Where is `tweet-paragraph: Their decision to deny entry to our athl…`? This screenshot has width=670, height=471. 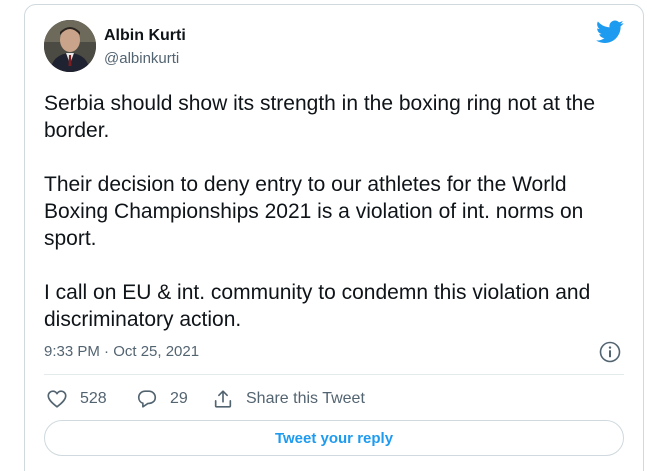 tweet-paragraph: Their decision to deny entry to our athl… is located at coordinates (314, 211).